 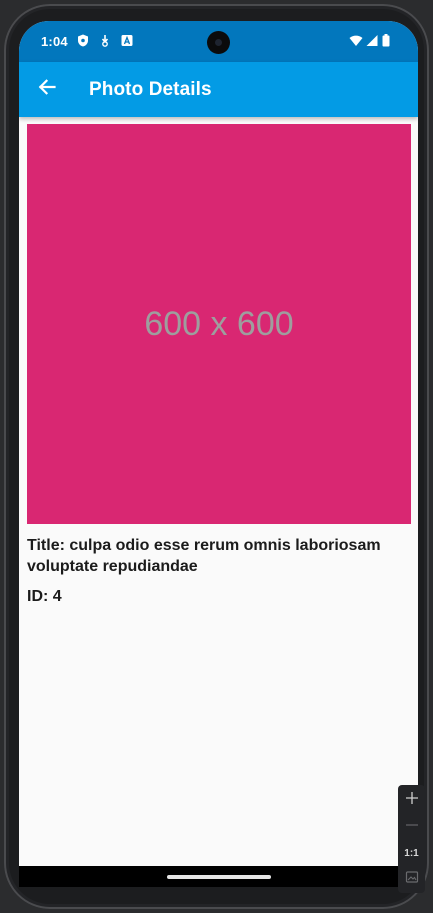 I want to click on photo-placeholder-label: 600 x 600, so click(x=219, y=323).